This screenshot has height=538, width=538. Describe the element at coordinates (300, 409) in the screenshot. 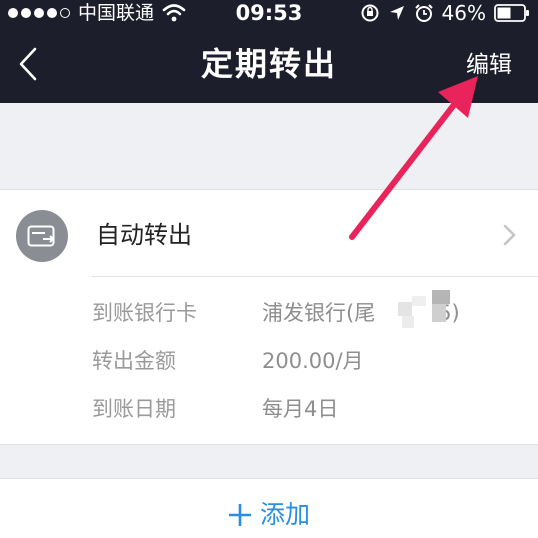

I see `detail-value-date: 每月4日` at that location.